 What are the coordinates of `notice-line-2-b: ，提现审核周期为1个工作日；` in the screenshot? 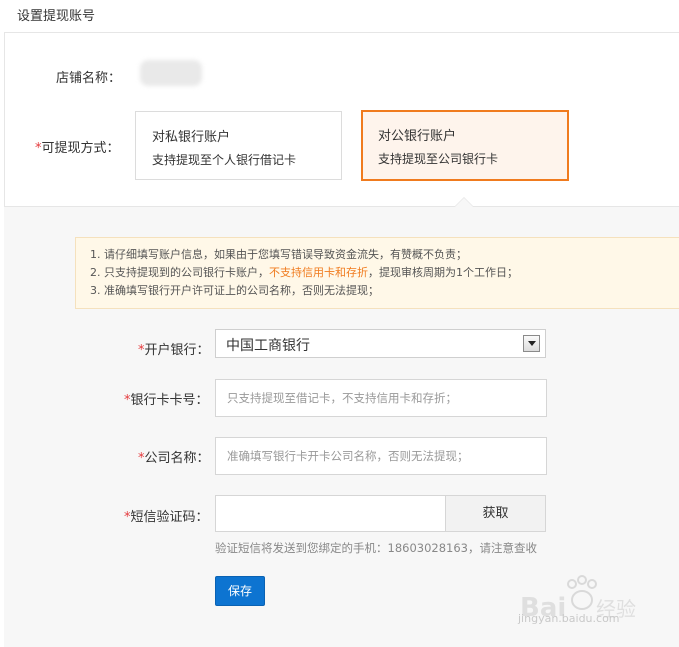 It's located at (443, 272).